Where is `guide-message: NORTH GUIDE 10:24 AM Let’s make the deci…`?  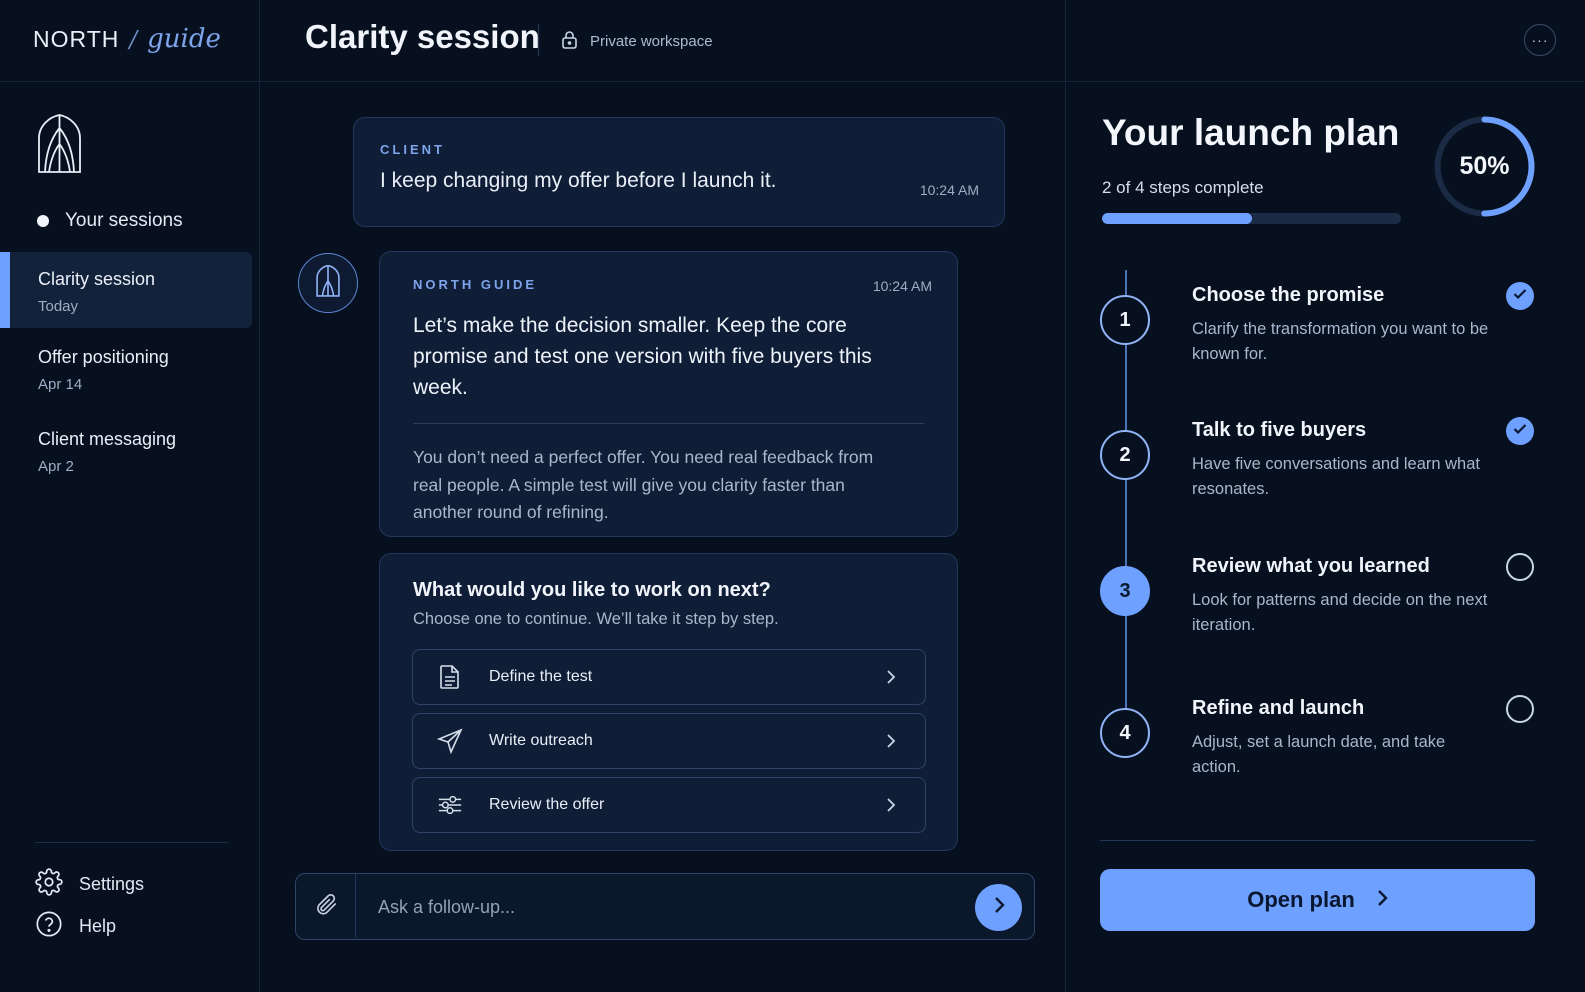
guide-message: NORTH GUIDE 10:24 AM Let’s make the deci… is located at coordinates (668, 394).